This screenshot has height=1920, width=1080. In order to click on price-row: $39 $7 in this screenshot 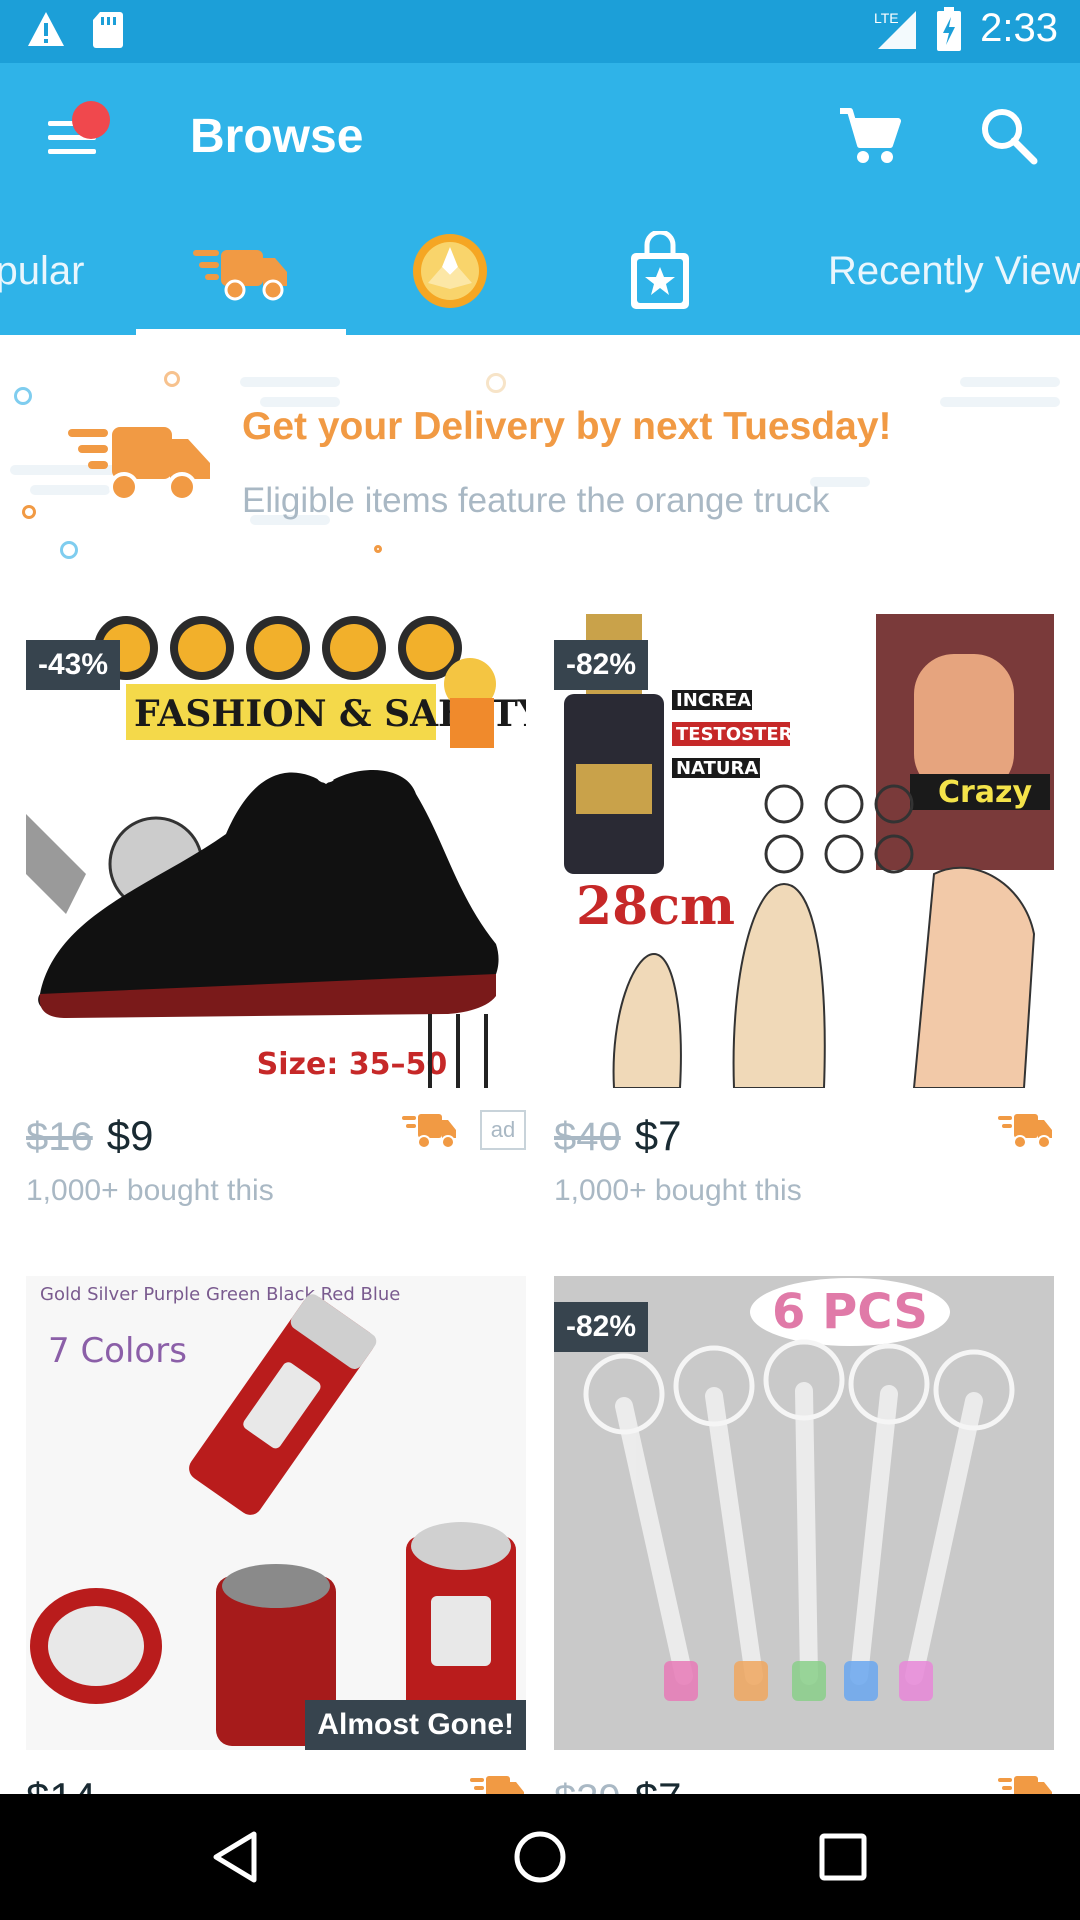, I will do `click(617, 1784)`.